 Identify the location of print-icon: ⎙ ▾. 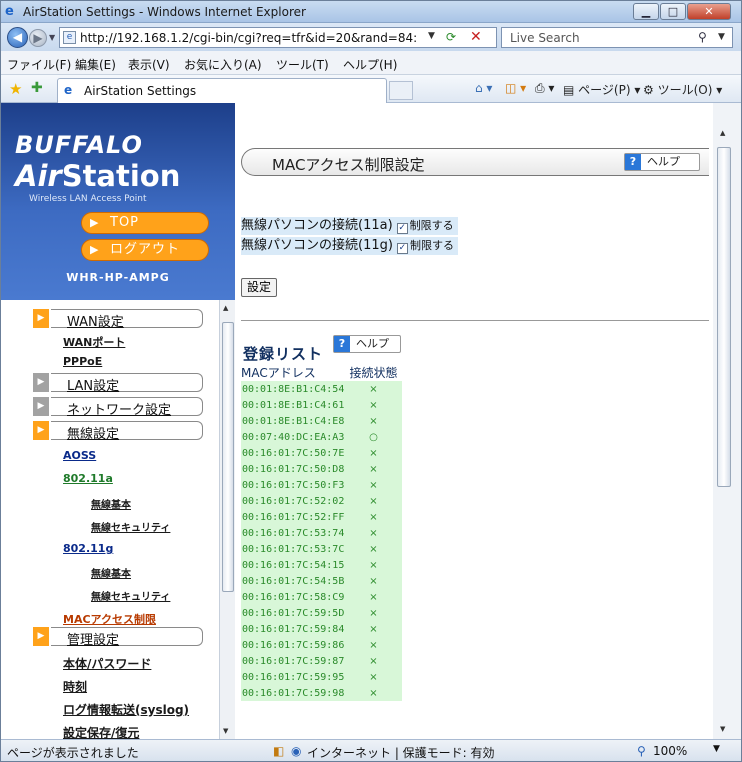
(544, 88).